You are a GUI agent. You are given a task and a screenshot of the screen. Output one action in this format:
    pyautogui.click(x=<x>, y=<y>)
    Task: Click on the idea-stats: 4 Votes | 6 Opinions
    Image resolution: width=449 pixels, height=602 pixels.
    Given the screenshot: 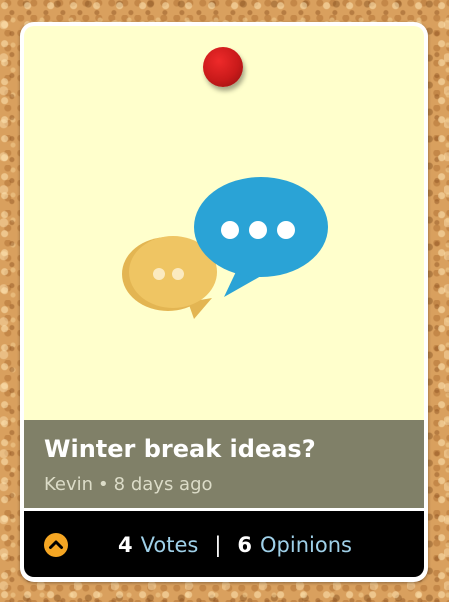 What is the action you would take?
    pyautogui.click(x=235, y=545)
    